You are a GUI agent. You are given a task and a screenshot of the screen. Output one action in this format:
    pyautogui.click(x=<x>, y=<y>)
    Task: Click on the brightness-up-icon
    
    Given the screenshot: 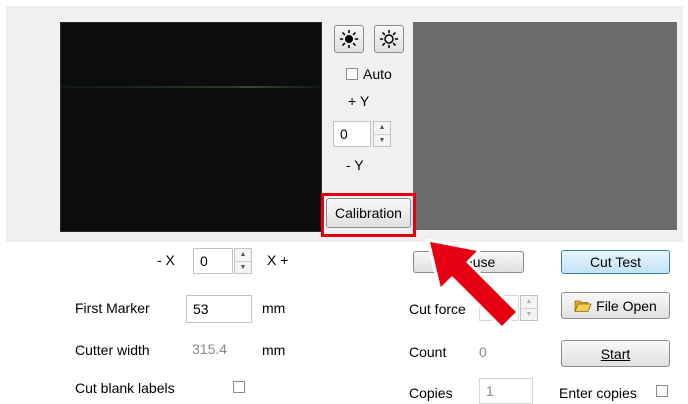 What is the action you would take?
    pyautogui.click(x=349, y=39)
    